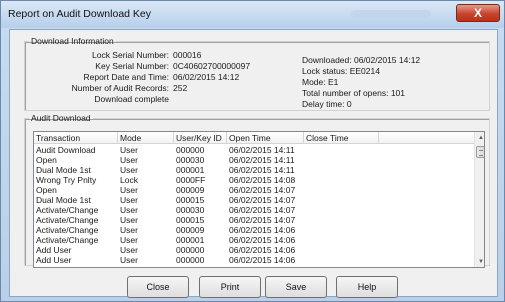 This screenshot has height=302, width=505. I want to click on user-key-id-cell: 0000FF, so click(191, 180).